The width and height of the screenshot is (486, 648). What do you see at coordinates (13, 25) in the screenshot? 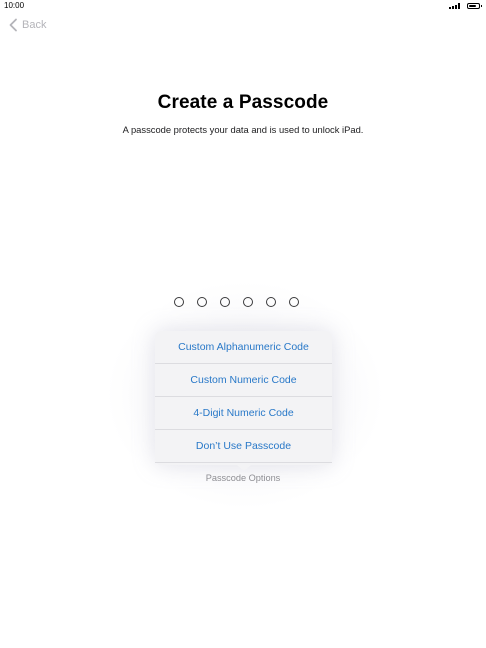
I see `chevron-left-icon` at bounding box center [13, 25].